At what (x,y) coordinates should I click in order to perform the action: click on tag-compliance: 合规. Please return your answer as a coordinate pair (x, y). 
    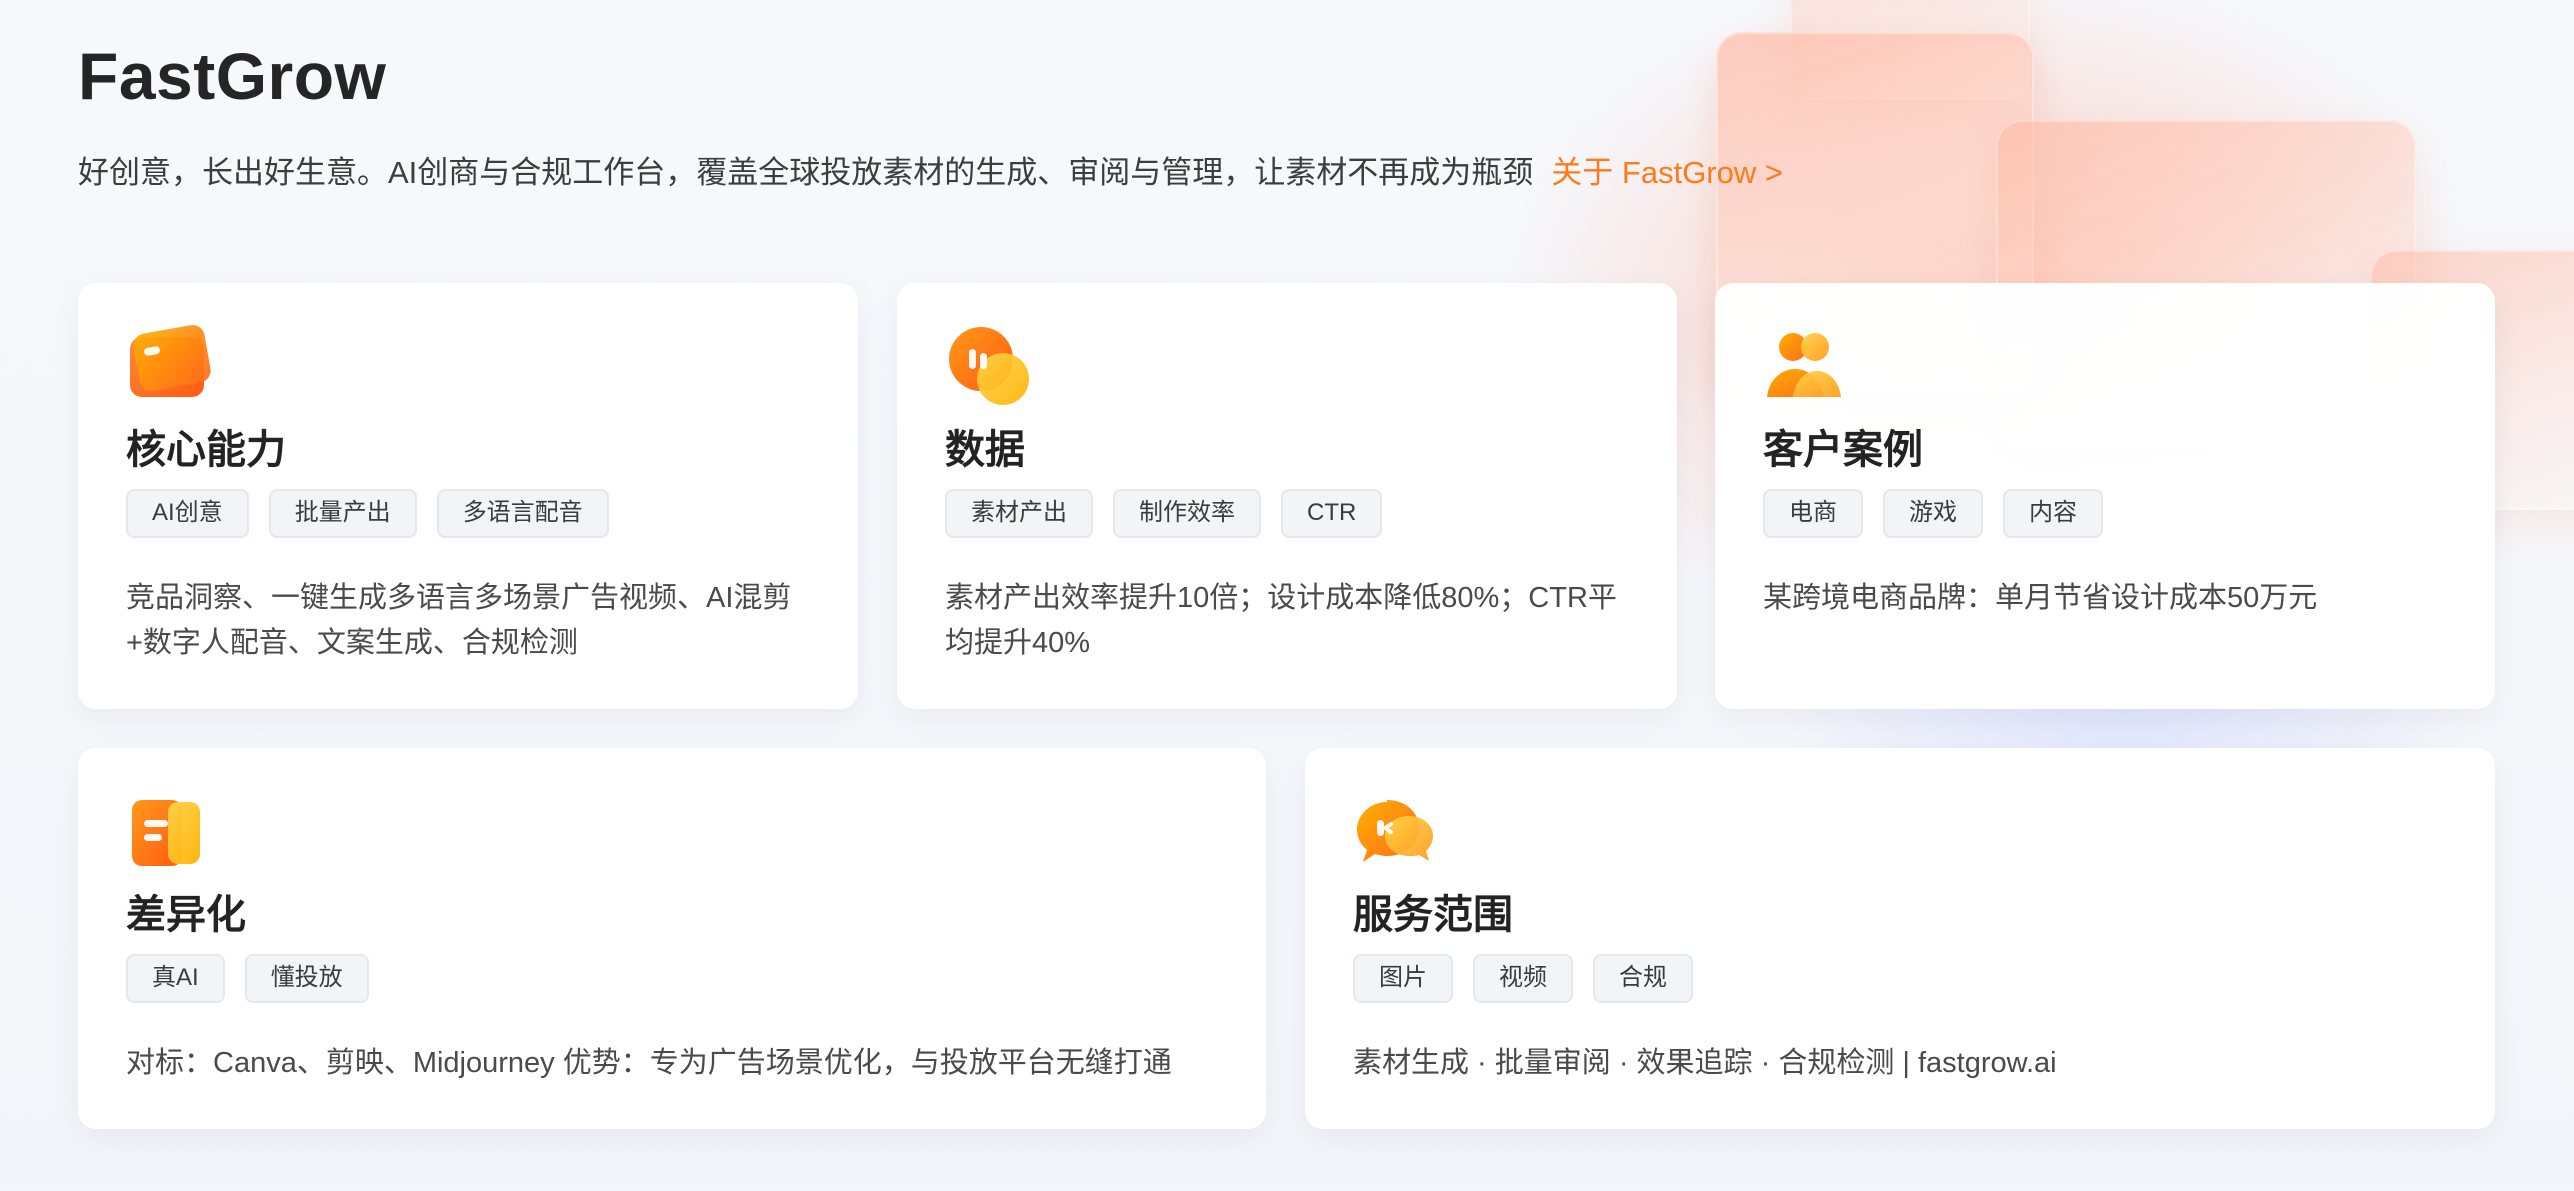
    Looking at the image, I should click on (1643, 978).